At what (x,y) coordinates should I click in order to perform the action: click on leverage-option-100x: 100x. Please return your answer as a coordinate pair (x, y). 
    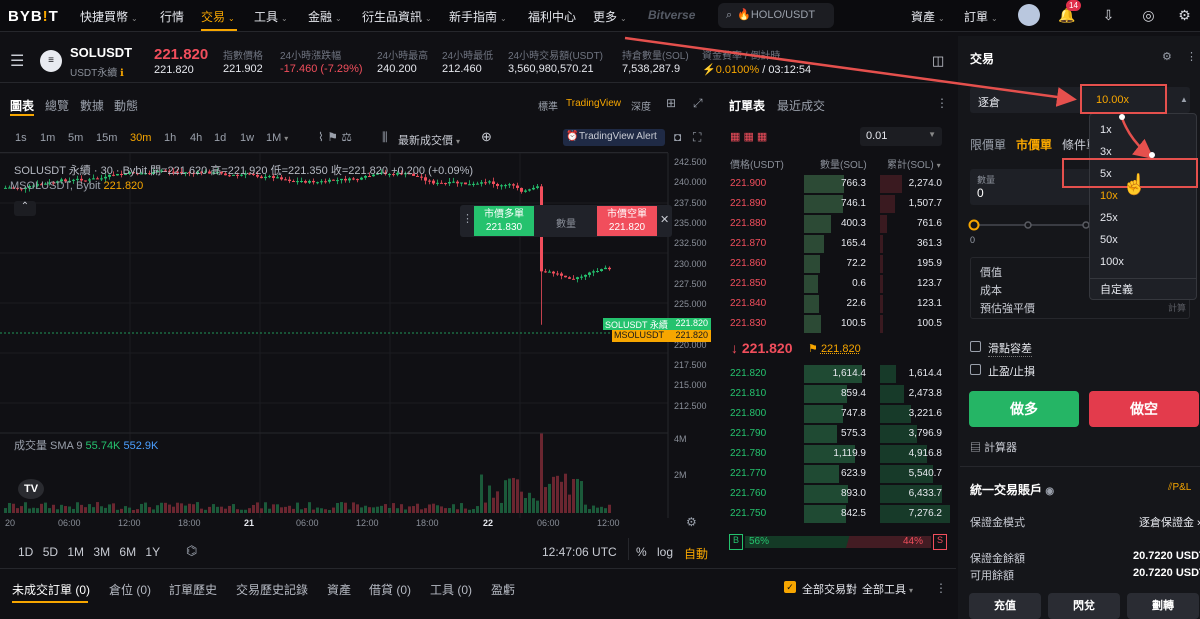
    Looking at the image, I should click on (1112, 262).